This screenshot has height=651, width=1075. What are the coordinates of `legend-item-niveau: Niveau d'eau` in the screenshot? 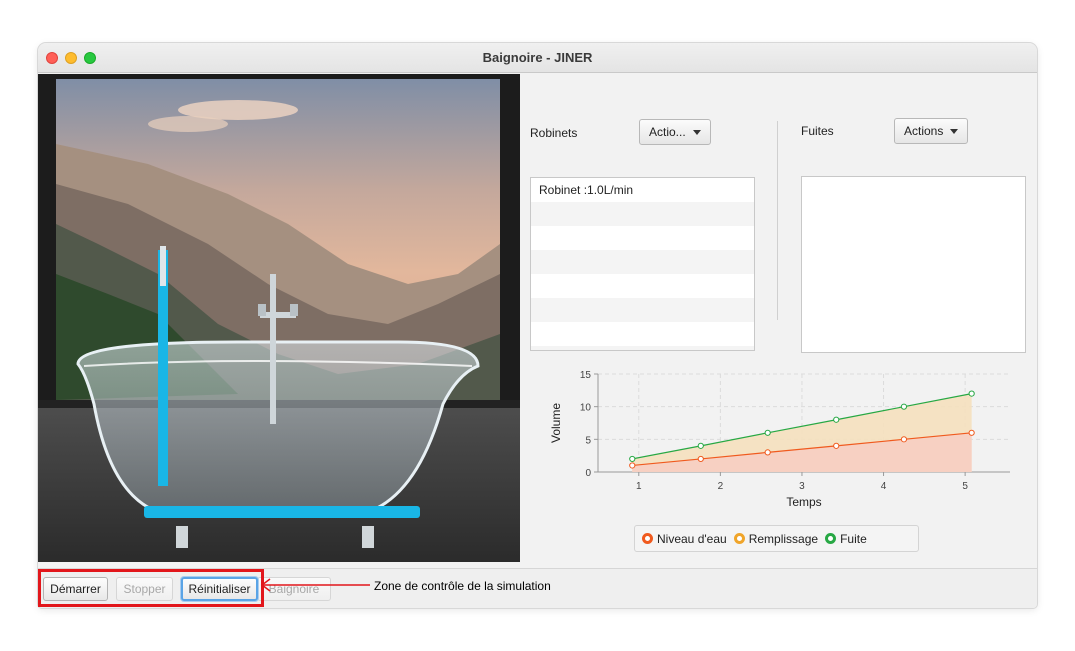 It's located at (684, 539).